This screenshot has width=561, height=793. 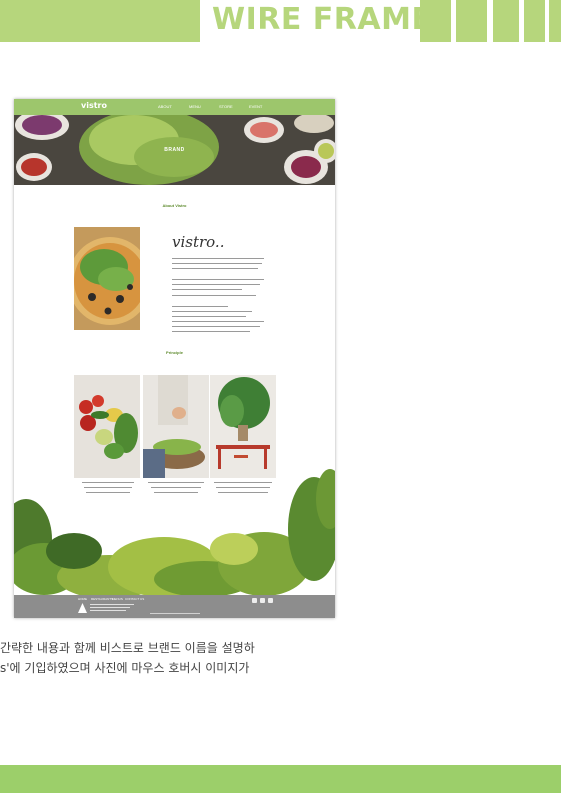 I want to click on about-section-title: About Vistro, so click(x=174, y=205).